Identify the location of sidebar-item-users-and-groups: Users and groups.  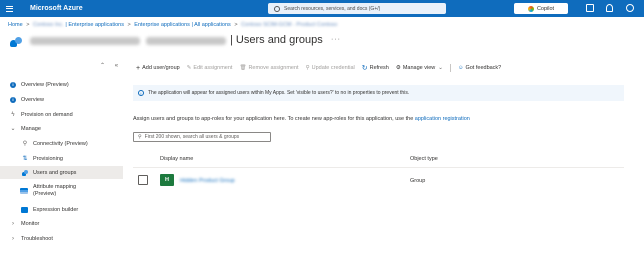
(61, 172).